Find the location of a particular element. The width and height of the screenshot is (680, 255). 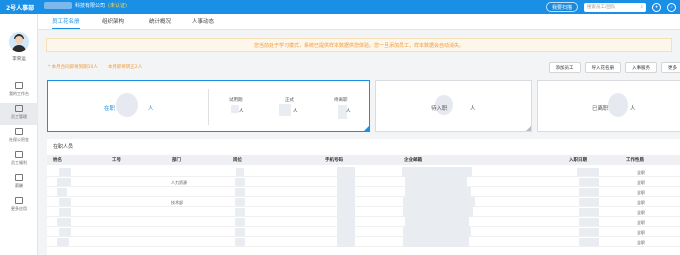

tab-hr-updates: 人事动态 is located at coordinates (203, 22).